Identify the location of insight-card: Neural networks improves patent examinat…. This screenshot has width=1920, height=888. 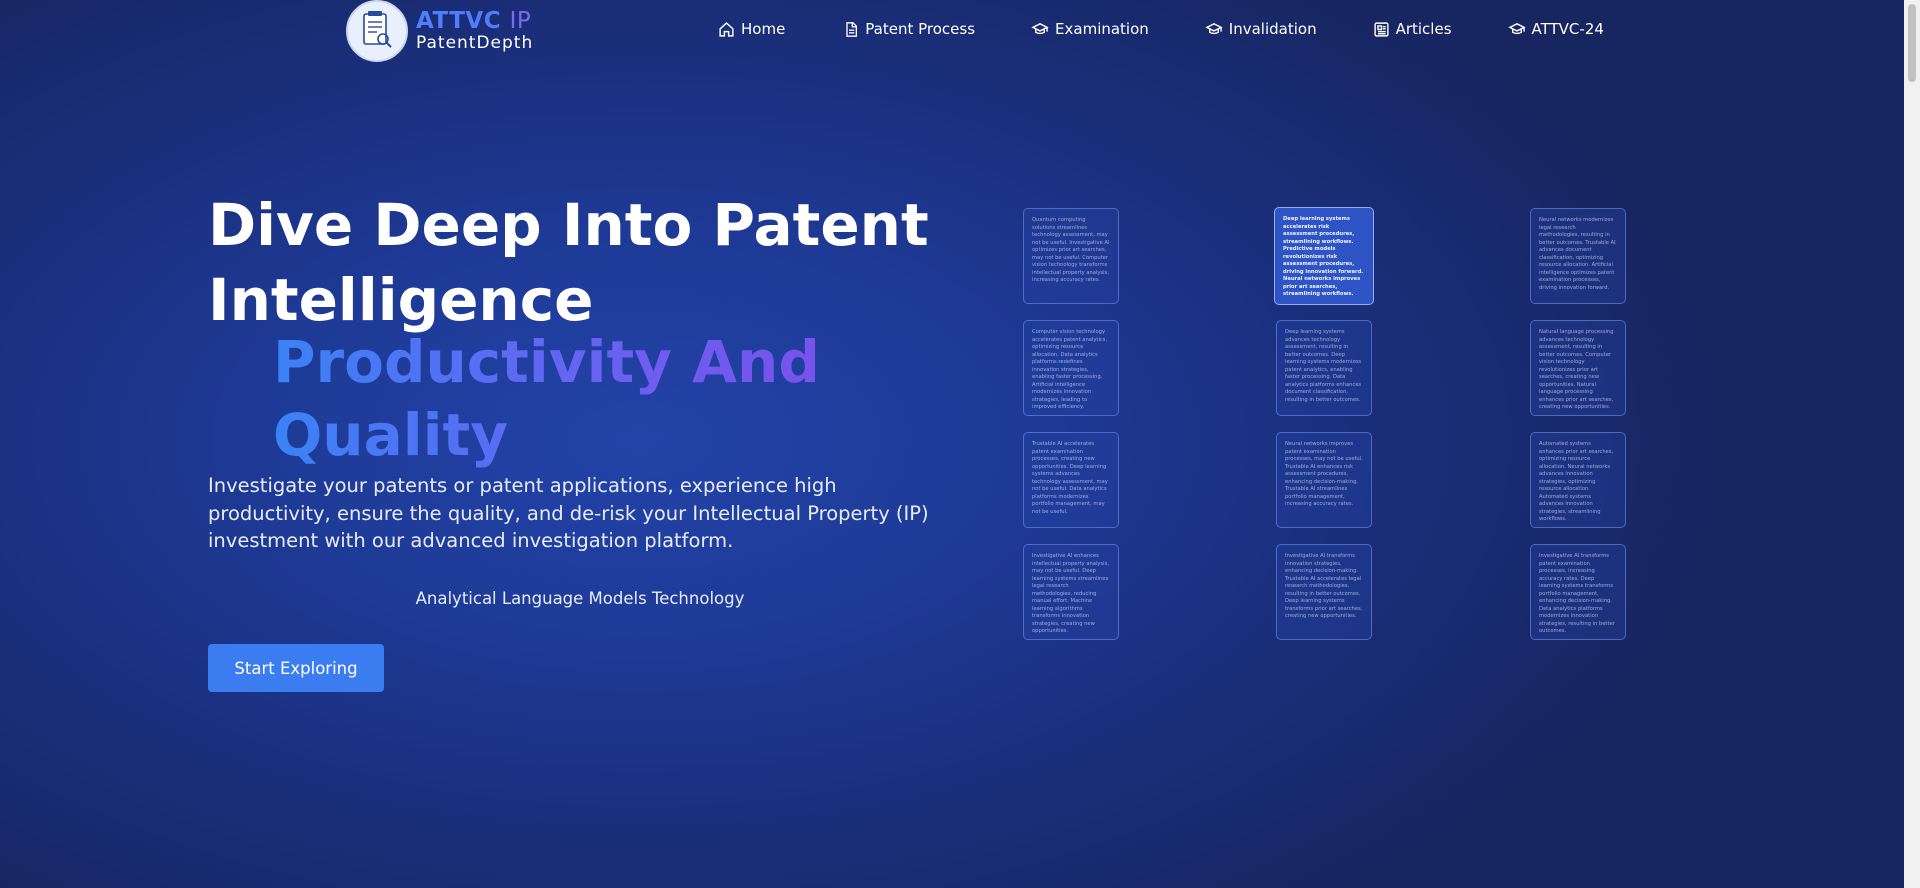
(1324, 480).